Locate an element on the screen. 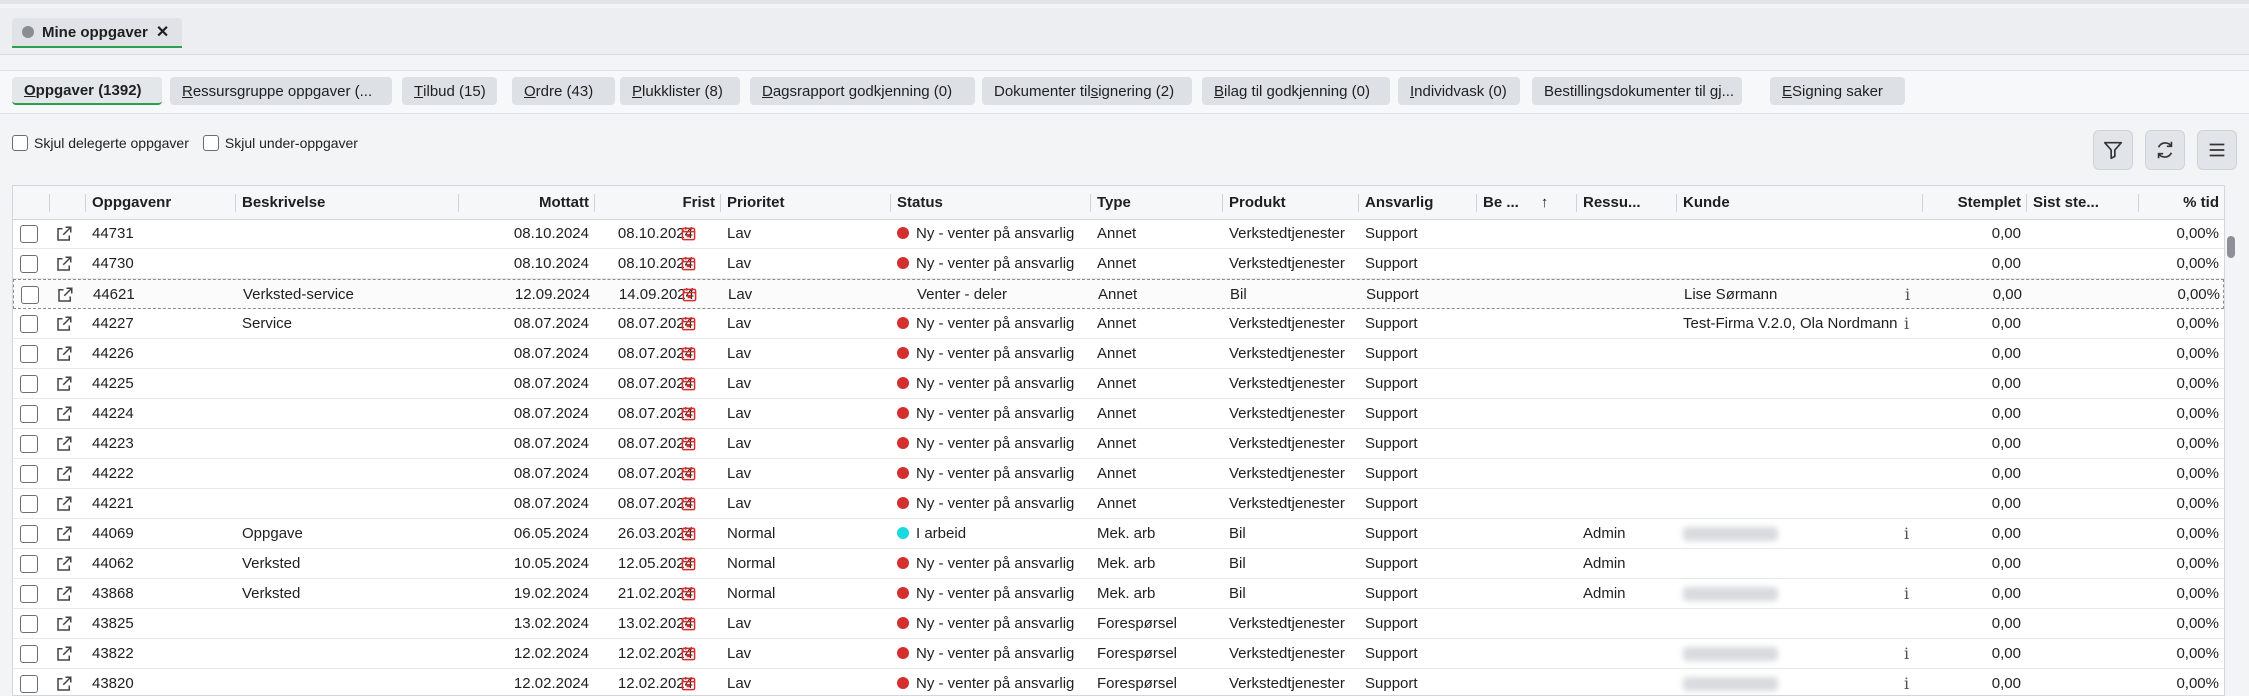 The height and width of the screenshot is (696, 2249). subtab-7: Bilag til godkjenning (0) is located at coordinates (1296, 91).